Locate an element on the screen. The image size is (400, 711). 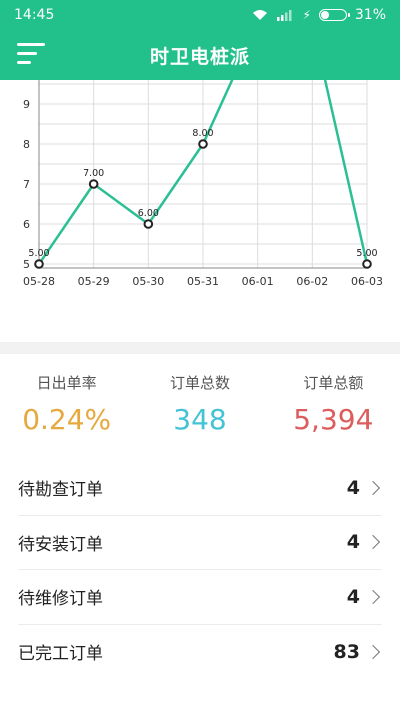
stat-value: 348 is located at coordinates (200, 419).